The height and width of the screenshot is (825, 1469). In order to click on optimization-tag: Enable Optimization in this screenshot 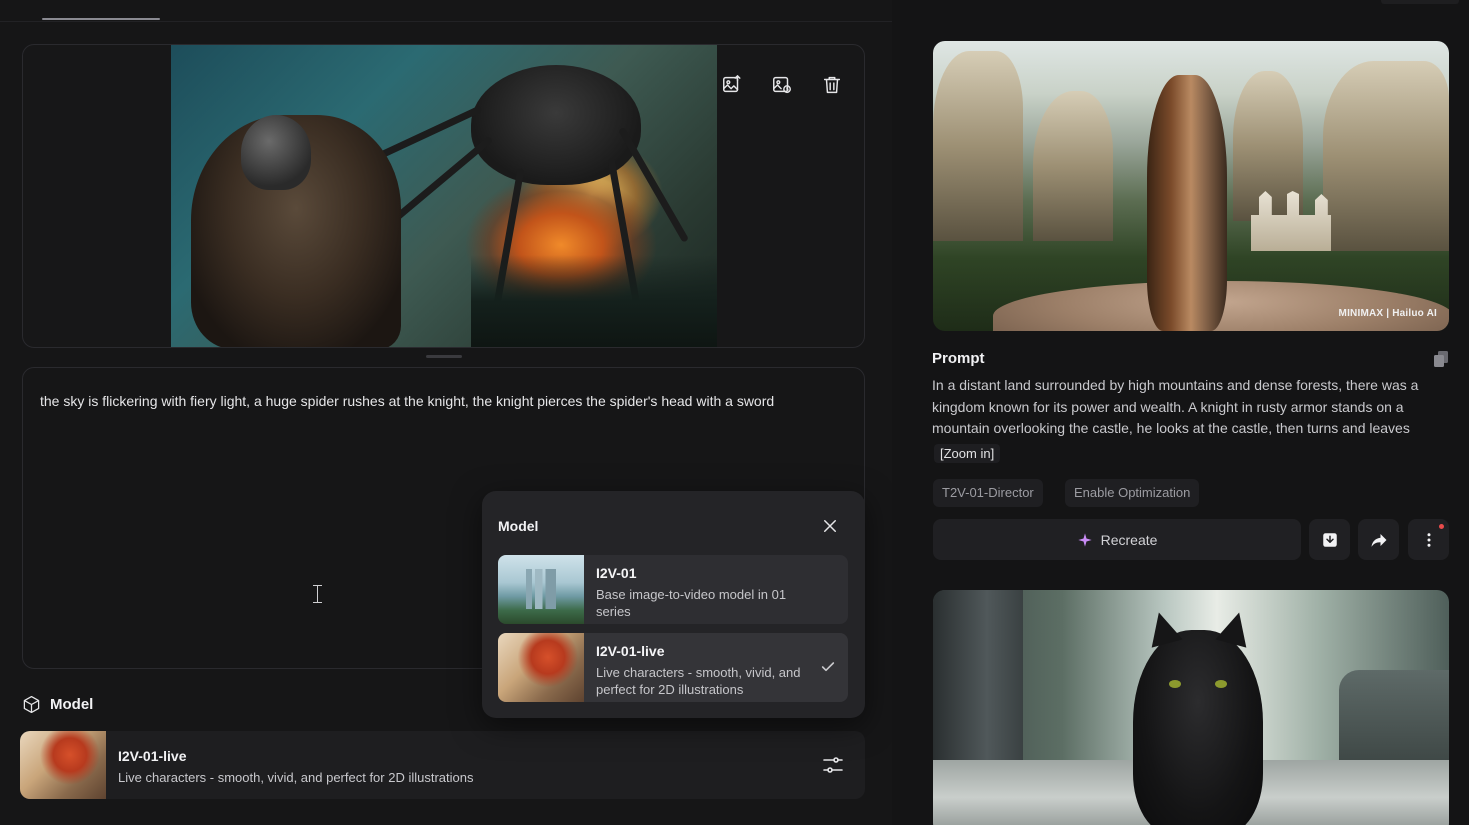, I will do `click(1132, 493)`.